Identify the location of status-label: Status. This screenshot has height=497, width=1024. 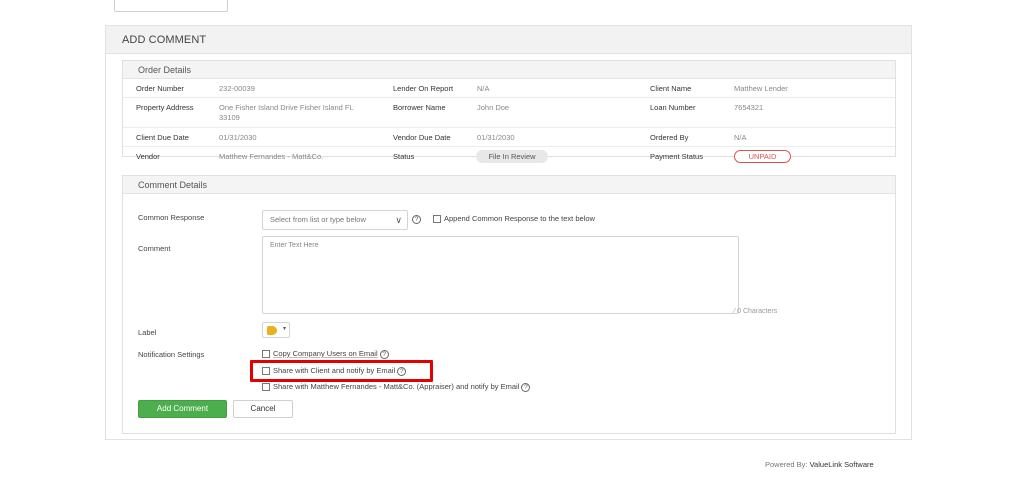
(404, 156).